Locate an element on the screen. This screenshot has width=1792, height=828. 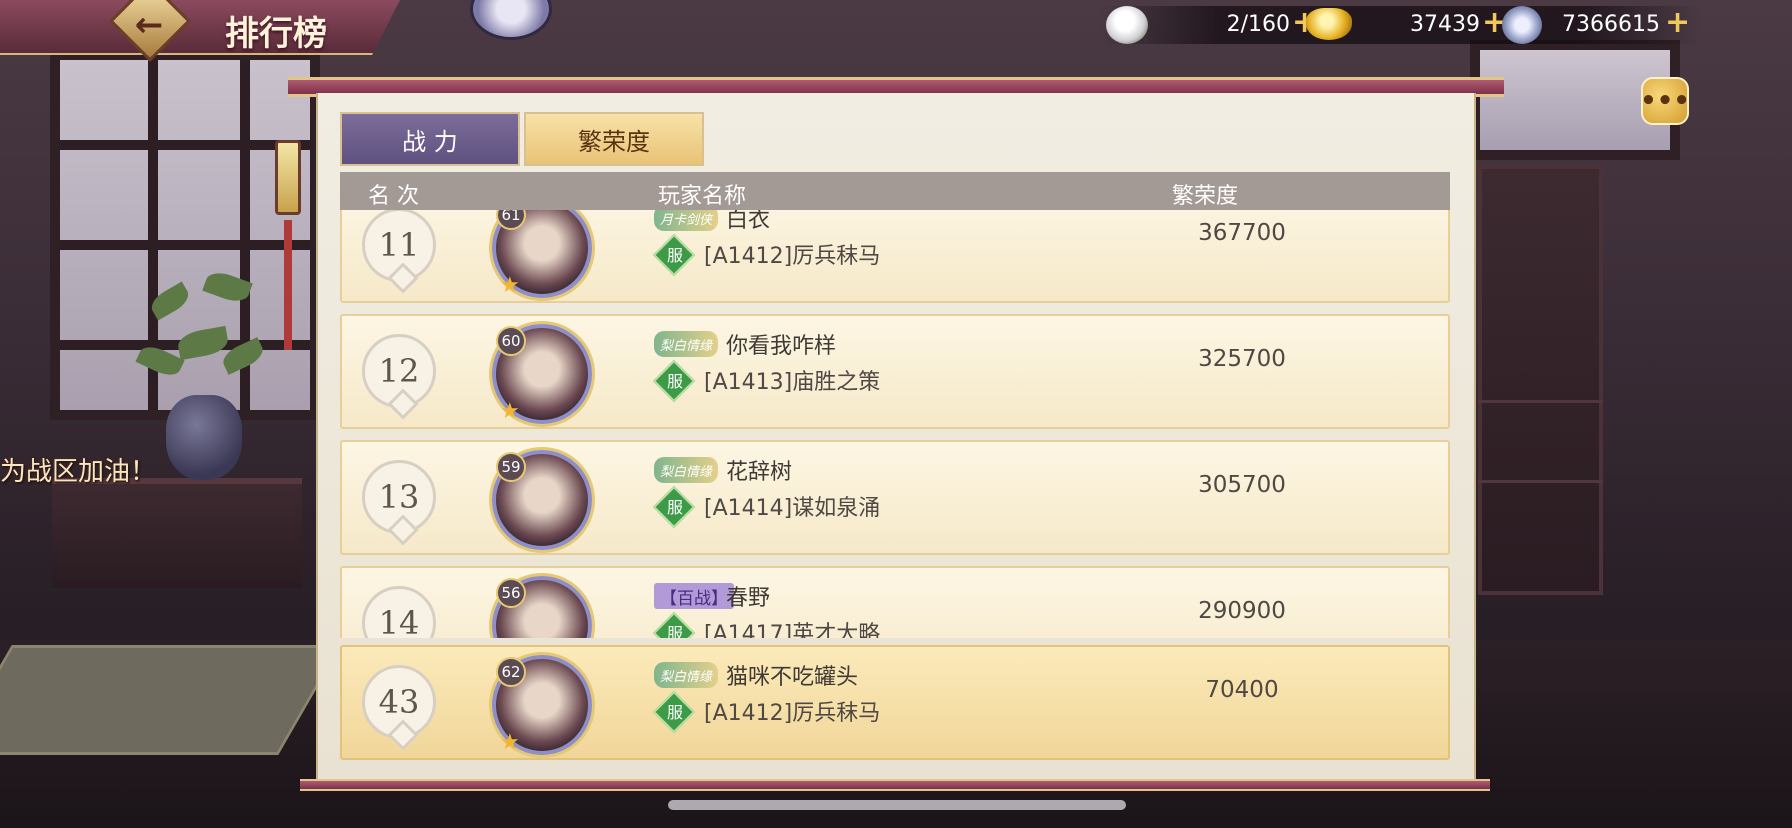
table-row: 11 61 ★ 月卡剑侠 白衣 服 [A1412]厉兵秣马 367700 is located at coordinates (895, 256).